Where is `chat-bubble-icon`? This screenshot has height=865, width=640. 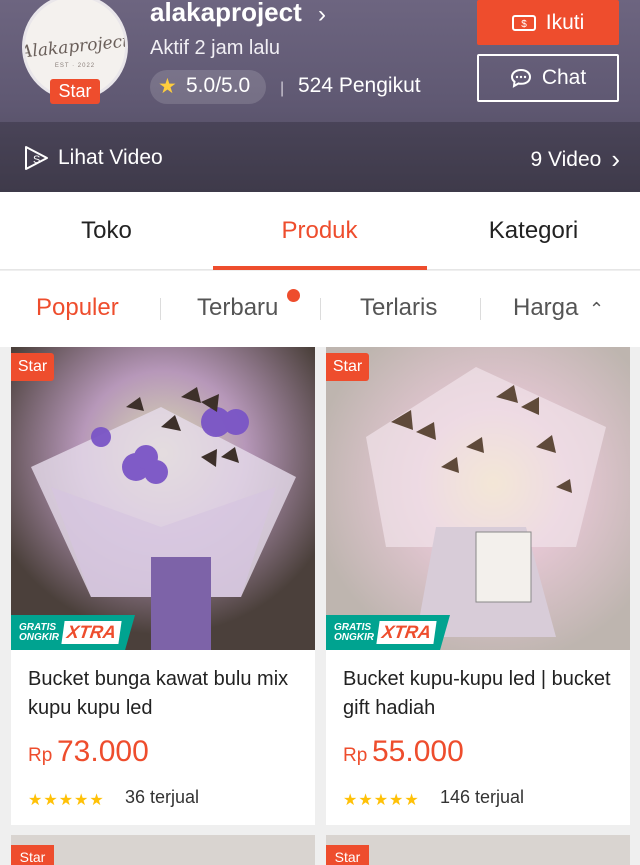 chat-bubble-icon is located at coordinates (520, 78).